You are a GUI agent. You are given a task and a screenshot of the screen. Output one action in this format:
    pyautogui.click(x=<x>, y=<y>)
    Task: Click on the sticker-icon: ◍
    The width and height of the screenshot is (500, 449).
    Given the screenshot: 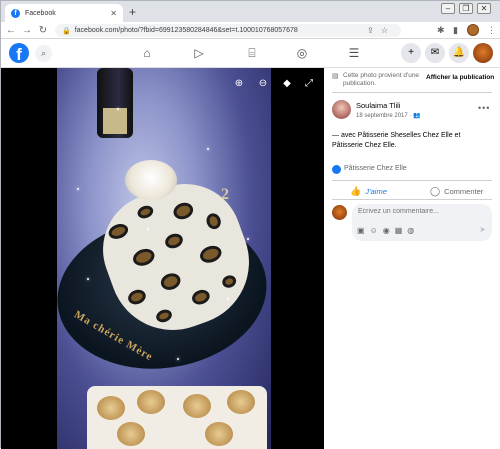 What is the action you would take?
    pyautogui.click(x=410, y=230)
    